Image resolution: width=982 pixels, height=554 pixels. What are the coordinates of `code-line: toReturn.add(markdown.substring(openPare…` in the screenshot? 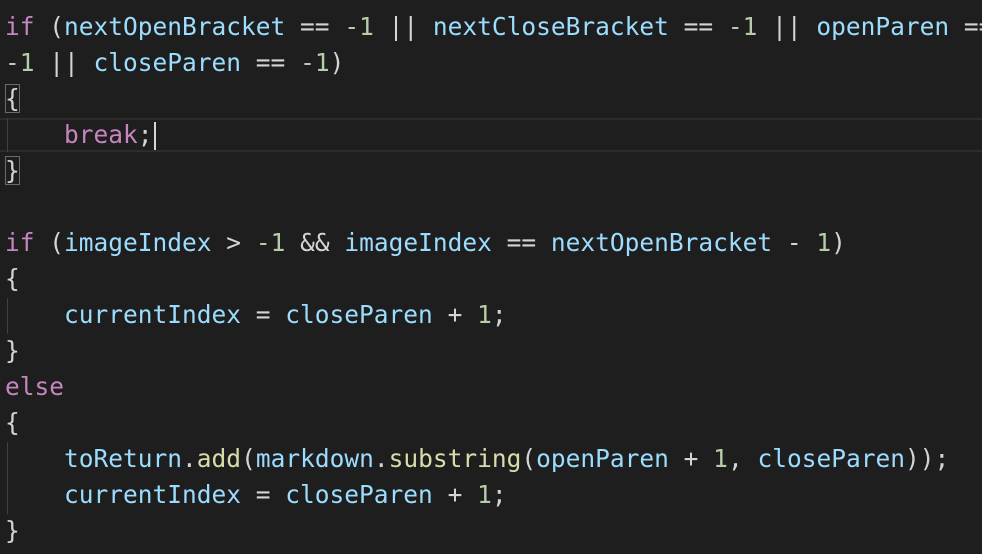 It's located at (477, 459).